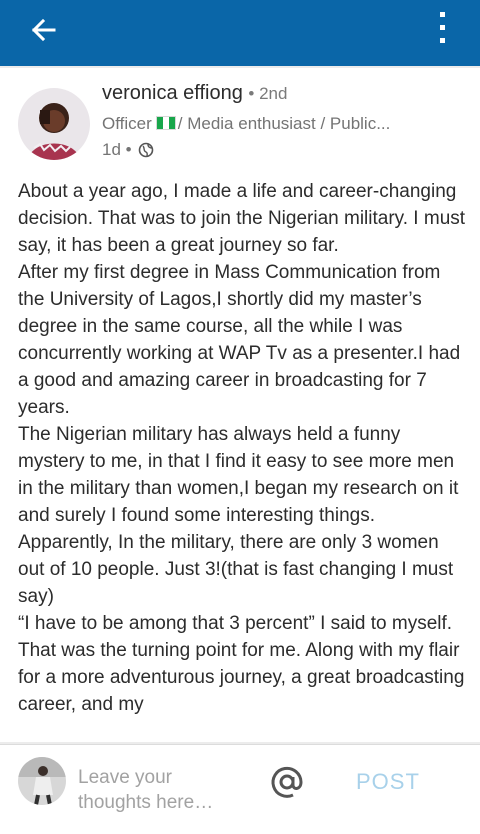 The width and height of the screenshot is (480, 834). What do you see at coordinates (54, 124) in the screenshot?
I see `author-avatar` at bounding box center [54, 124].